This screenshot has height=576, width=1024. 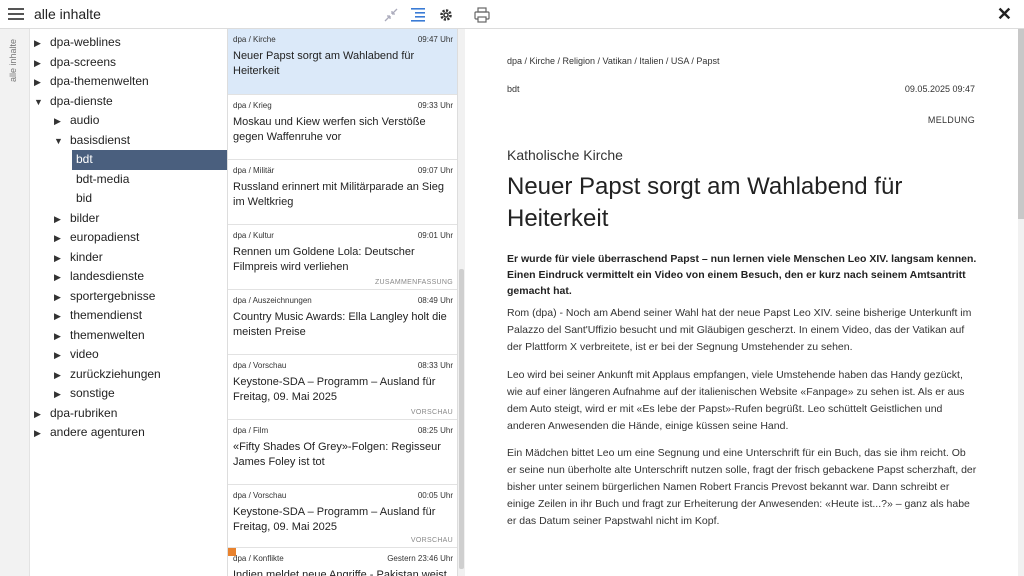 I want to click on news-item-time: 09:47 Uhr, so click(x=435, y=39).